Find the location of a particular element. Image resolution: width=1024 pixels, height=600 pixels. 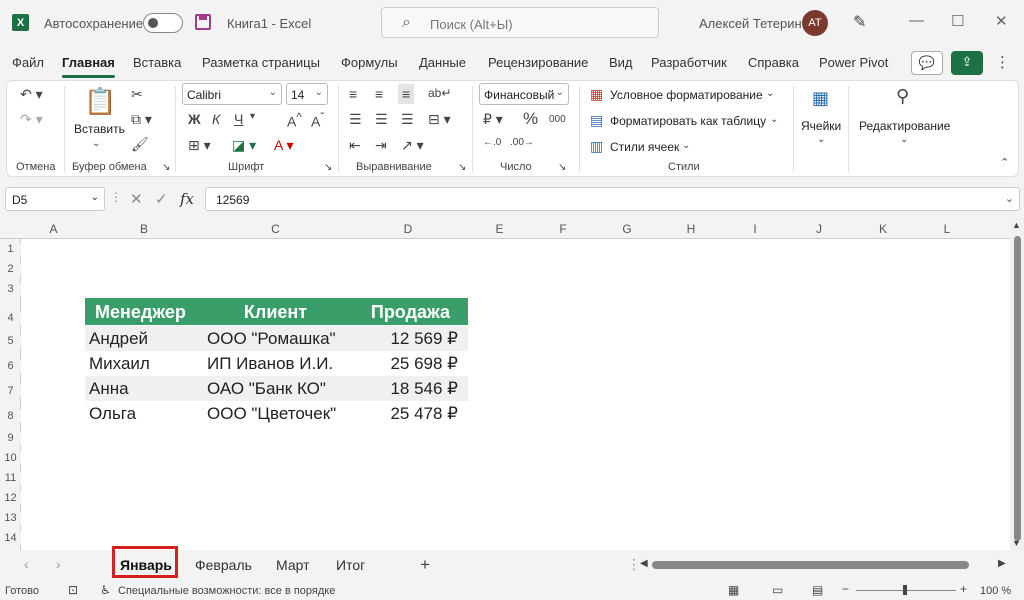

page-break-view-icon: ▤ is located at coordinates (817, 590).